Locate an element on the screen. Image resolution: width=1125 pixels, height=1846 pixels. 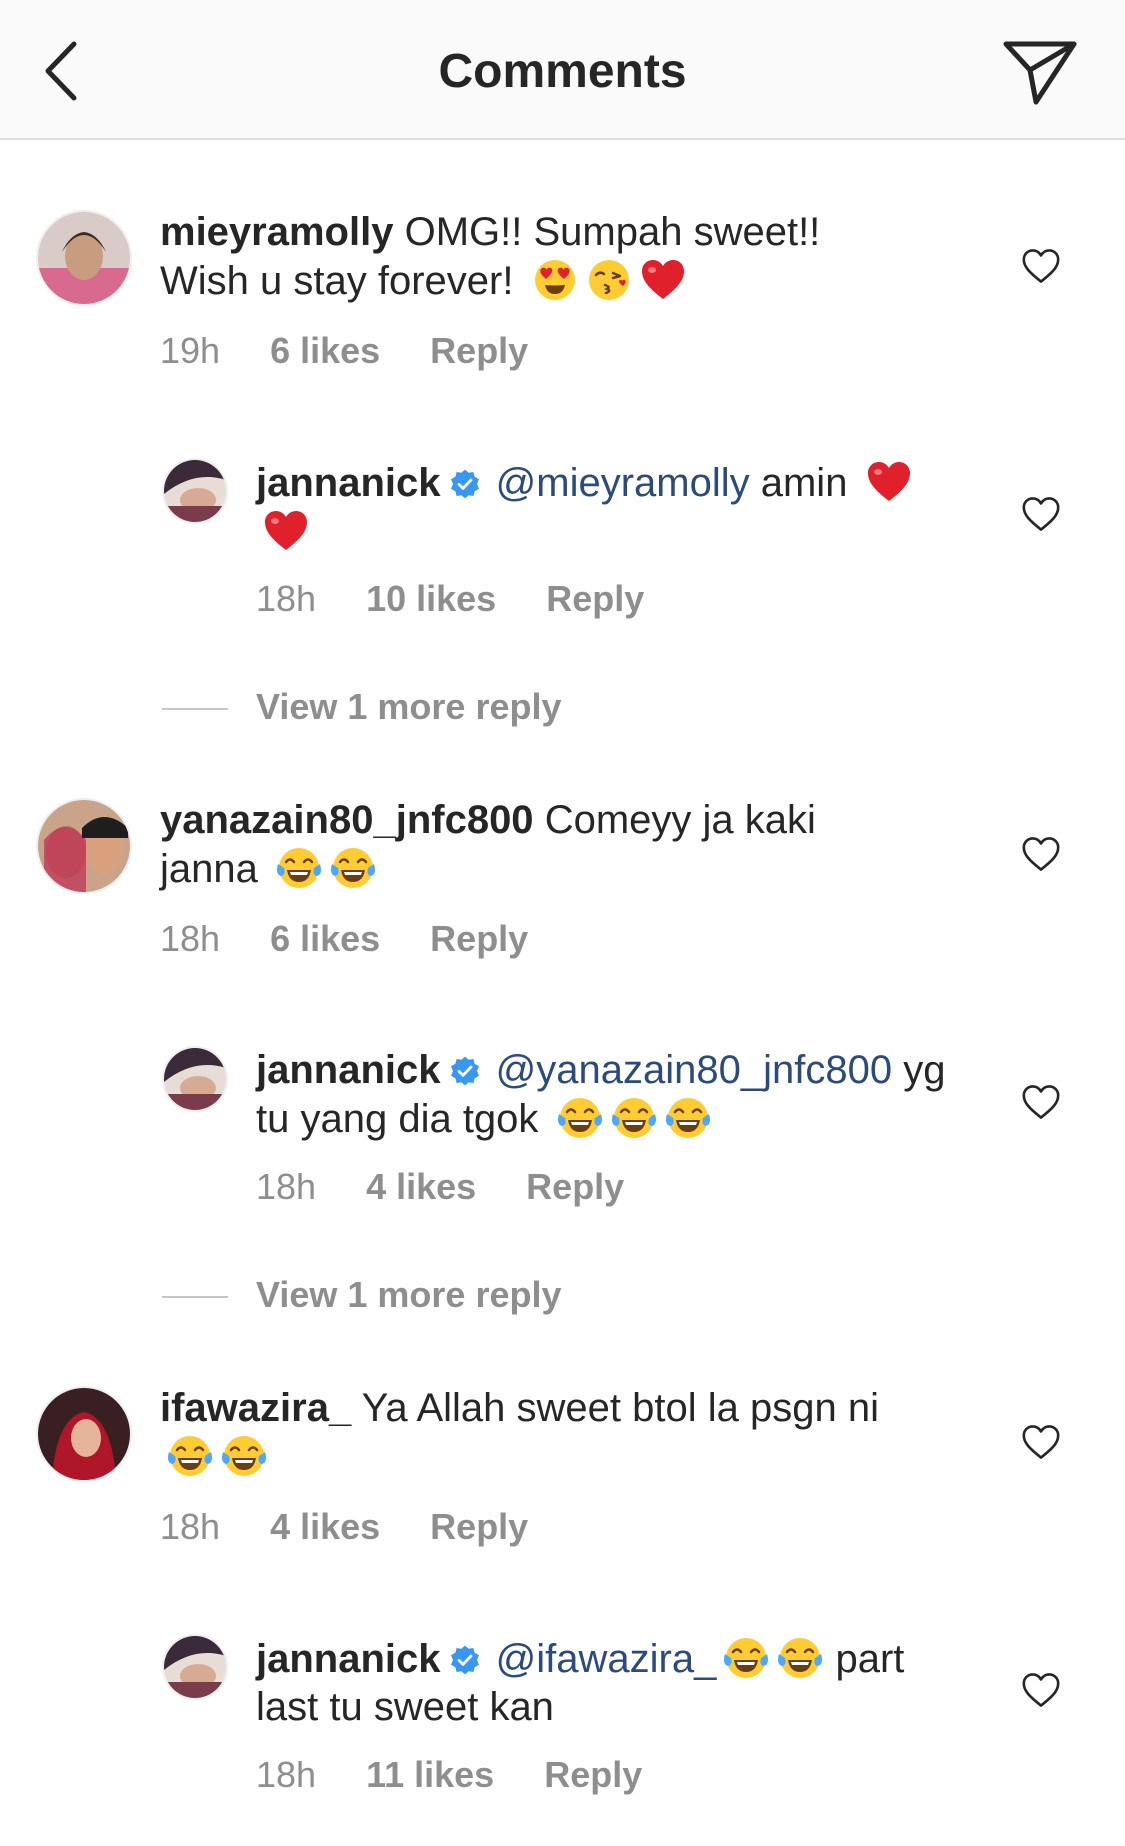
heart-eyes-emoji-icon is located at coordinates (555, 280).